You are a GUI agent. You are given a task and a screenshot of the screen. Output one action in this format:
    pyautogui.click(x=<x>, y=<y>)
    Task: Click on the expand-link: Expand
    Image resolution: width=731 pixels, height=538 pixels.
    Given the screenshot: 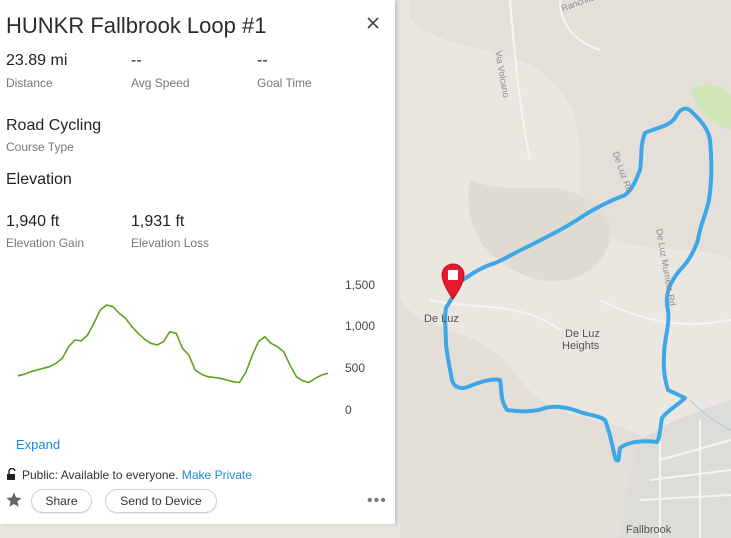 What is the action you would take?
    pyautogui.click(x=38, y=444)
    